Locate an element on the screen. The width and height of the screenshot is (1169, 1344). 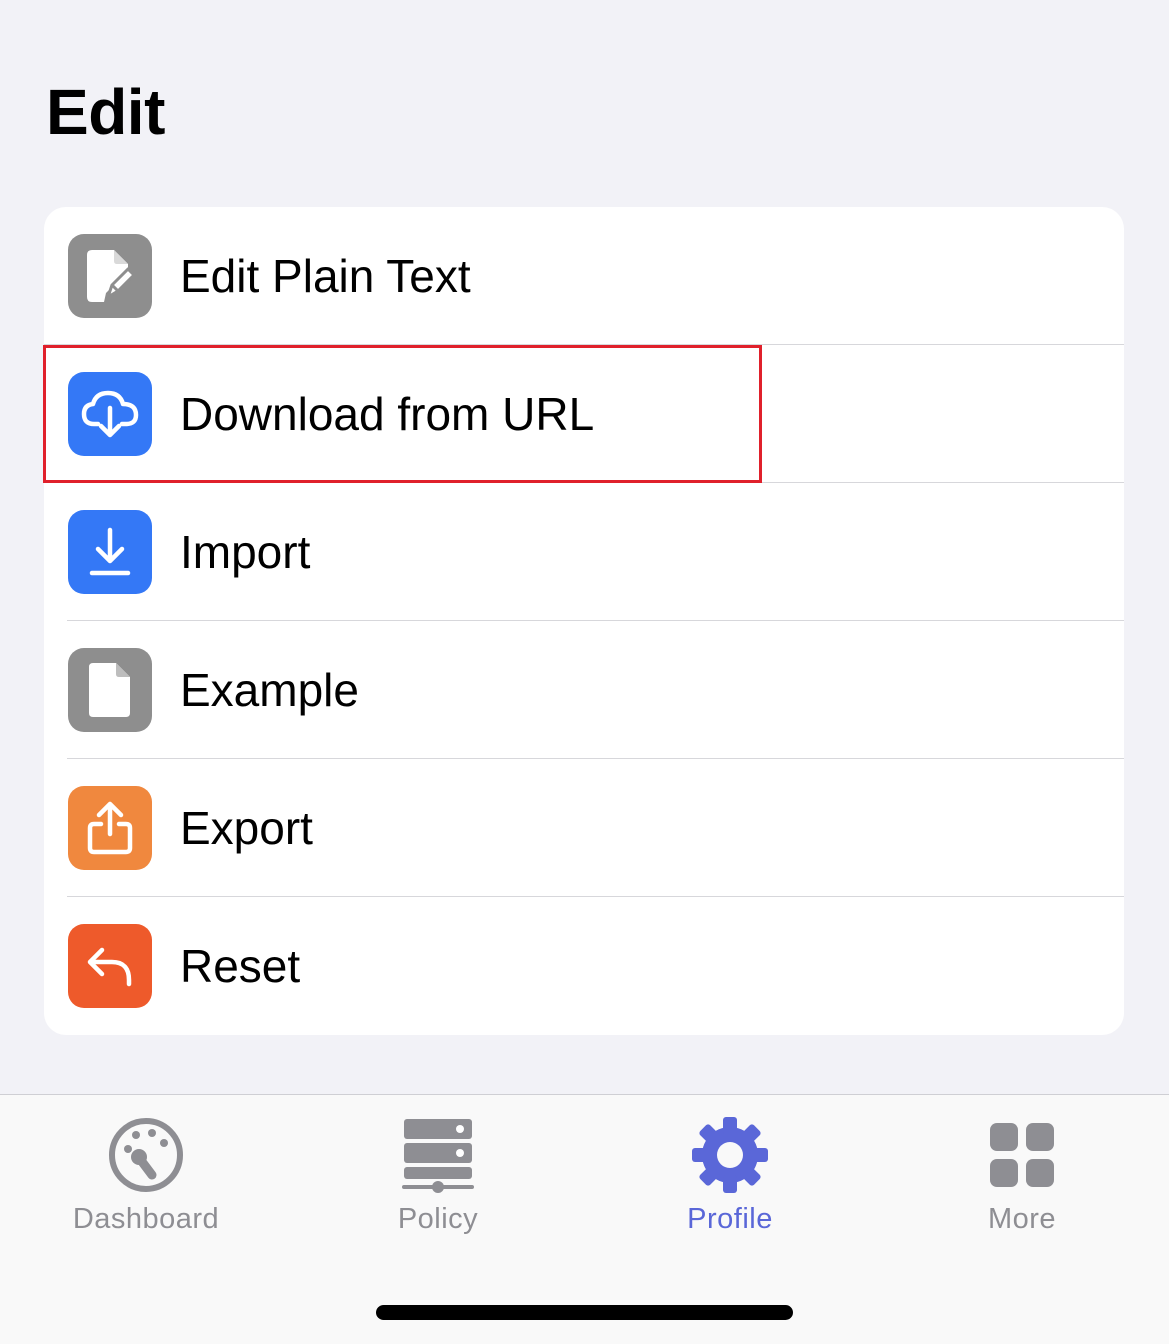
reset-label: Reset is located at coordinates (240, 966).